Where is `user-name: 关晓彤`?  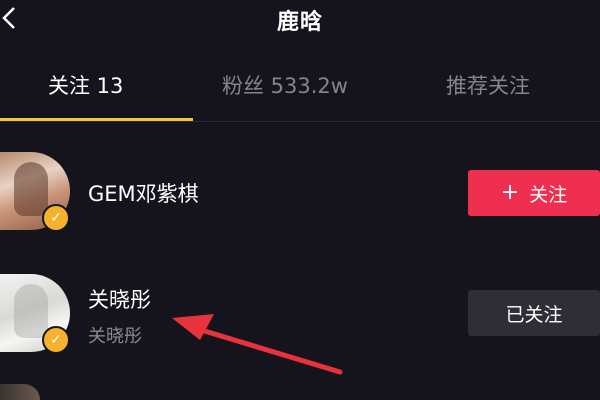
user-name: 关晓彤 is located at coordinates (119, 299).